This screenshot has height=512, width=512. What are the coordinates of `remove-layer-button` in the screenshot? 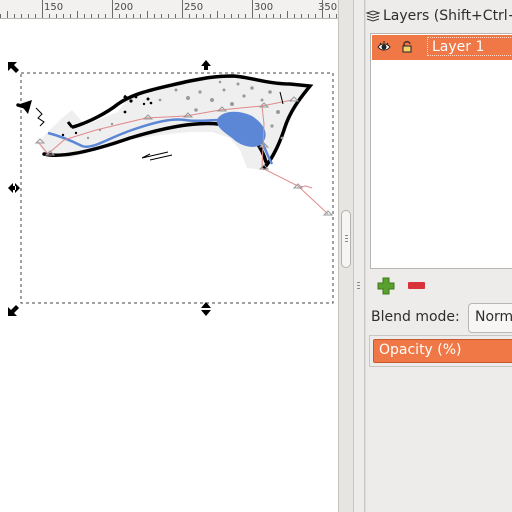 It's located at (416, 285).